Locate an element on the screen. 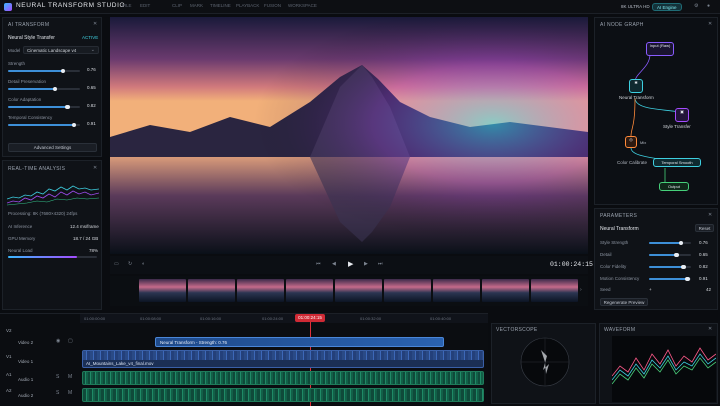  video-clip-waveform is located at coordinates (283, 355).